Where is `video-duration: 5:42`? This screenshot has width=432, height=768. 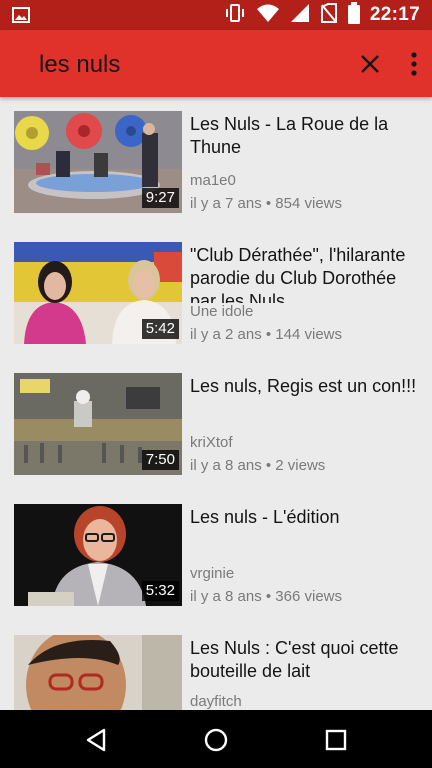 video-duration: 5:42 is located at coordinates (160, 329).